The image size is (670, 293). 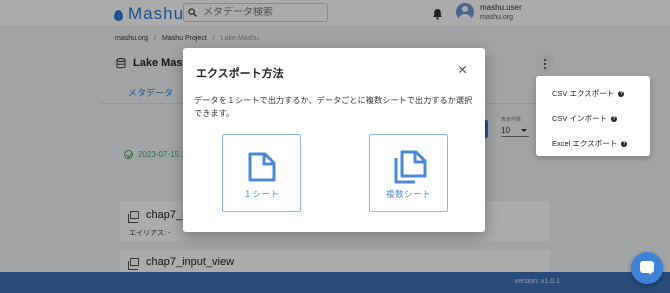 What do you see at coordinates (262, 167) in the screenshot?
I see `single-document-icon` at bounding box center [262, 167].